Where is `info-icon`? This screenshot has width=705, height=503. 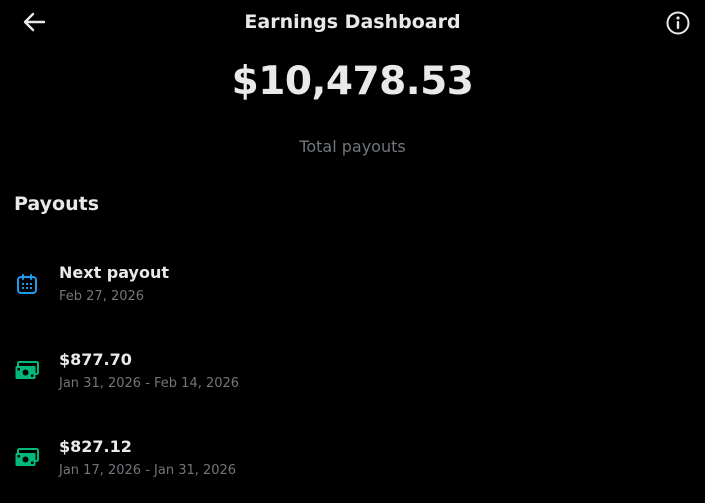
info-icon is located at coordinates (678, 25).